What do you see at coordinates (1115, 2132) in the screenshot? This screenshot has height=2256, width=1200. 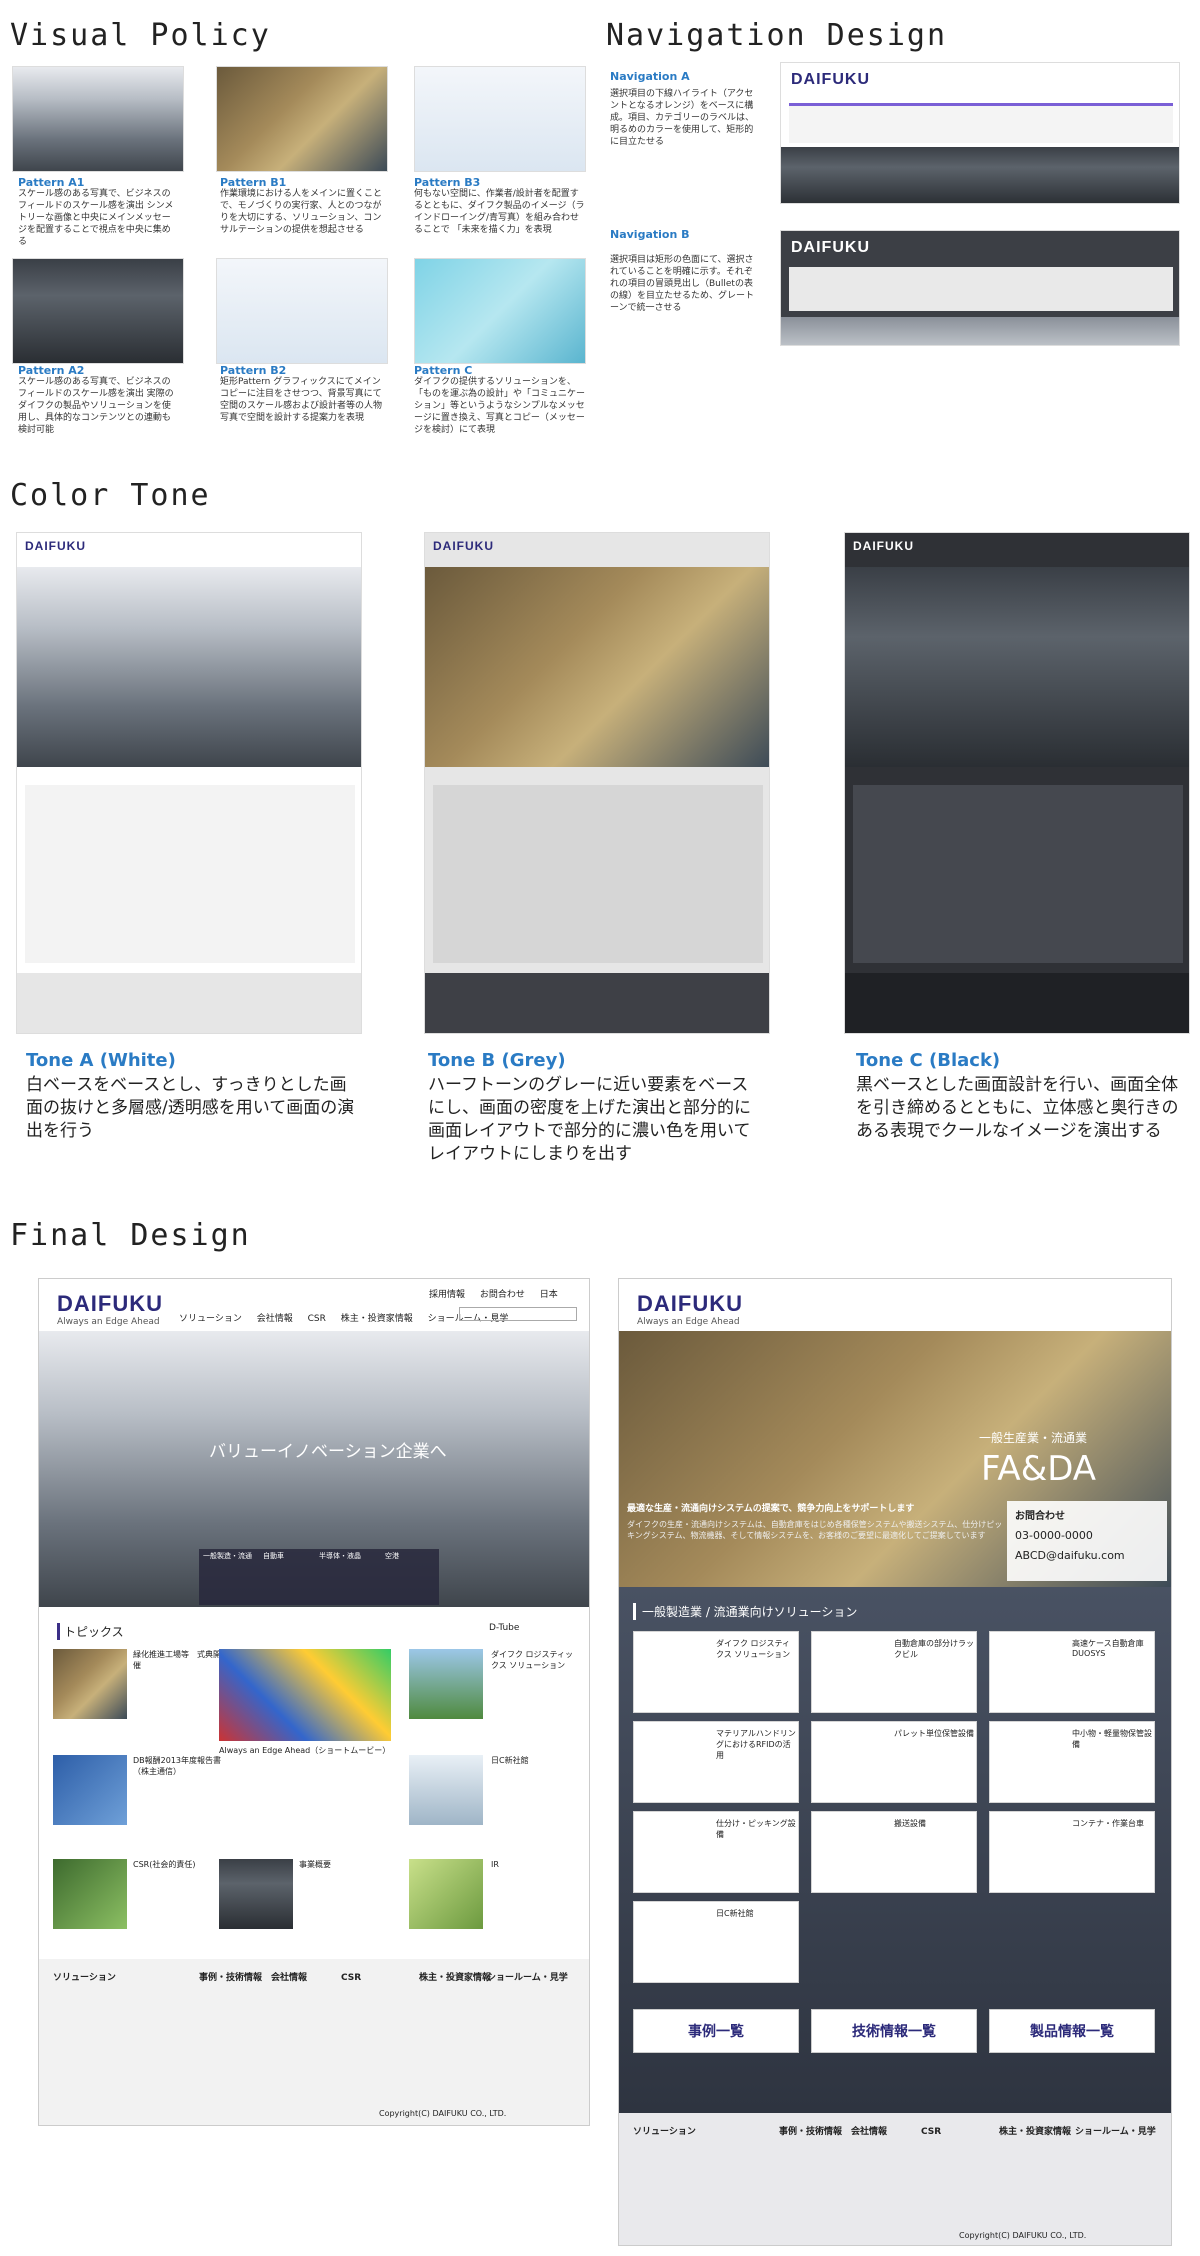 I see `ft2-showroom: ショールーム・見学` at bounding box center [1115, 2132].